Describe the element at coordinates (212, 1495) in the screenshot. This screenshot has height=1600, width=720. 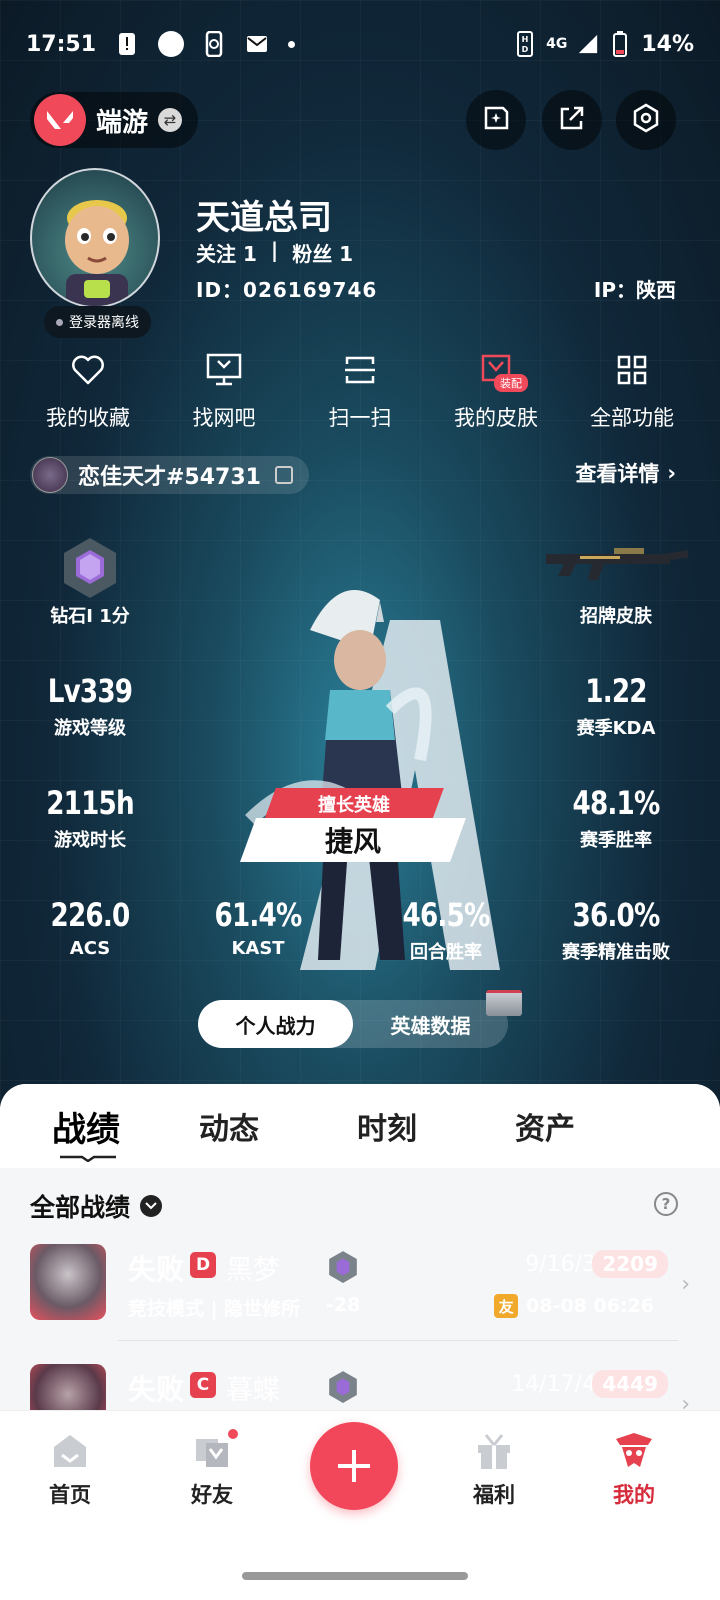
I see `nav-label: 好友` at that location.